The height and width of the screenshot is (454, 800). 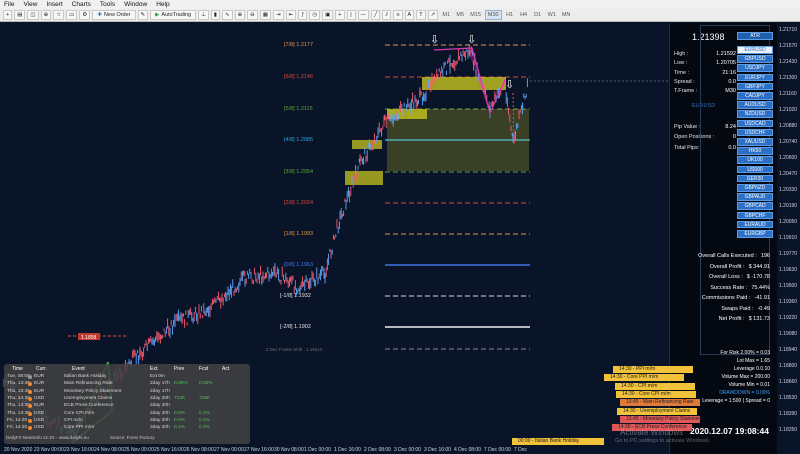 What do you see at coordinates (409, 15) in the screenshot?
I see `text-tool-icon: A` at bounding box center [409, 15].